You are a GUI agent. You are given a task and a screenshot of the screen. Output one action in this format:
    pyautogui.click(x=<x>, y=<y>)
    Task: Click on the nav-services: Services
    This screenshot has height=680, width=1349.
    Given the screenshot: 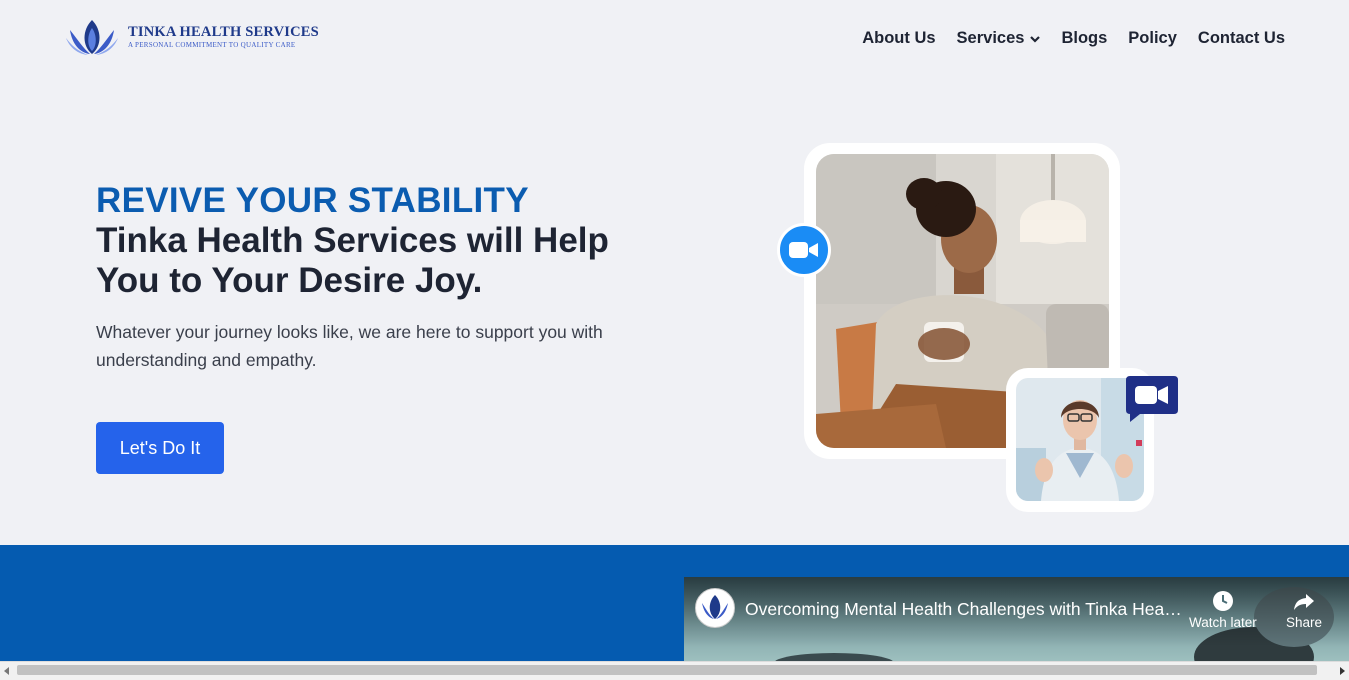 What is the action you would take?
    pyautogui.click(x=999, y=38)
    